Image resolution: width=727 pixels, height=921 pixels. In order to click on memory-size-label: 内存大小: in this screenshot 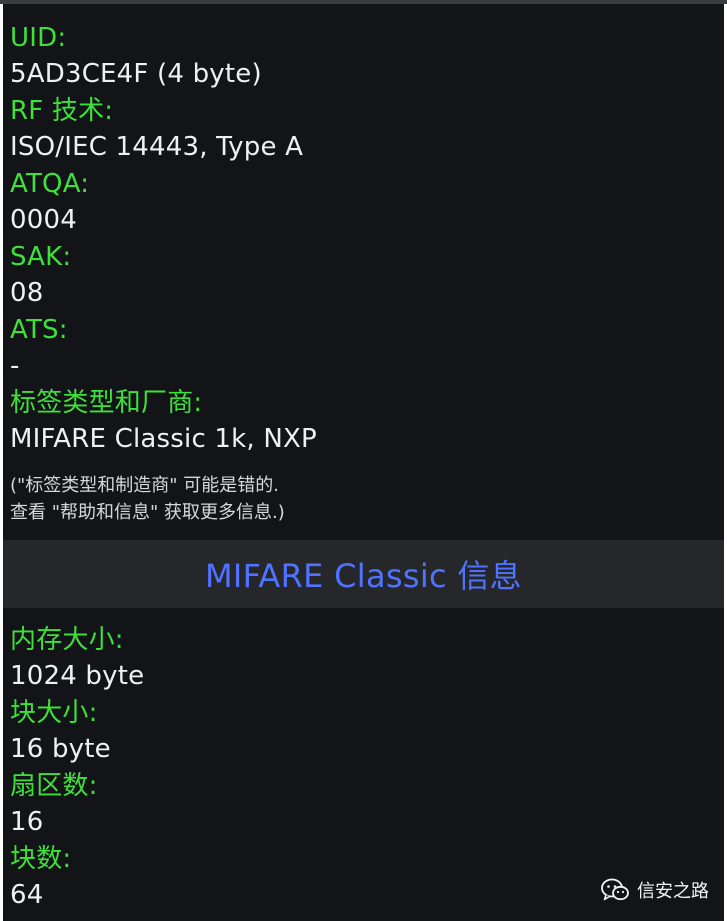, I will do `click(67, 640)`.